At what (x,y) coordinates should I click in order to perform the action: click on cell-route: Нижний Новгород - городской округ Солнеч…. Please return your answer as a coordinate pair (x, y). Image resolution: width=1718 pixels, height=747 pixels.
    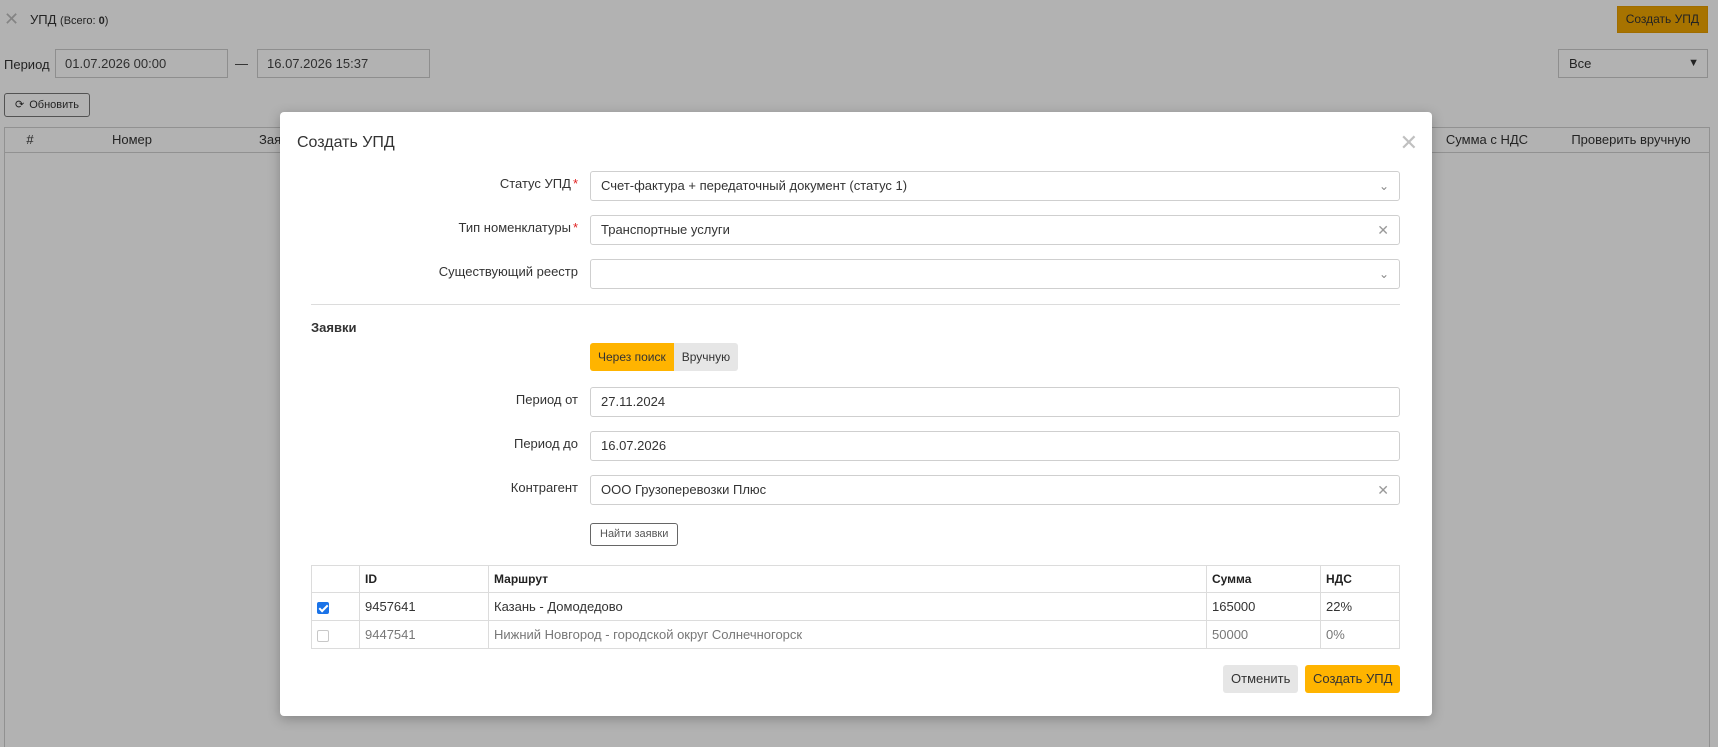
    Looking at the image, I should click on (847, 634).